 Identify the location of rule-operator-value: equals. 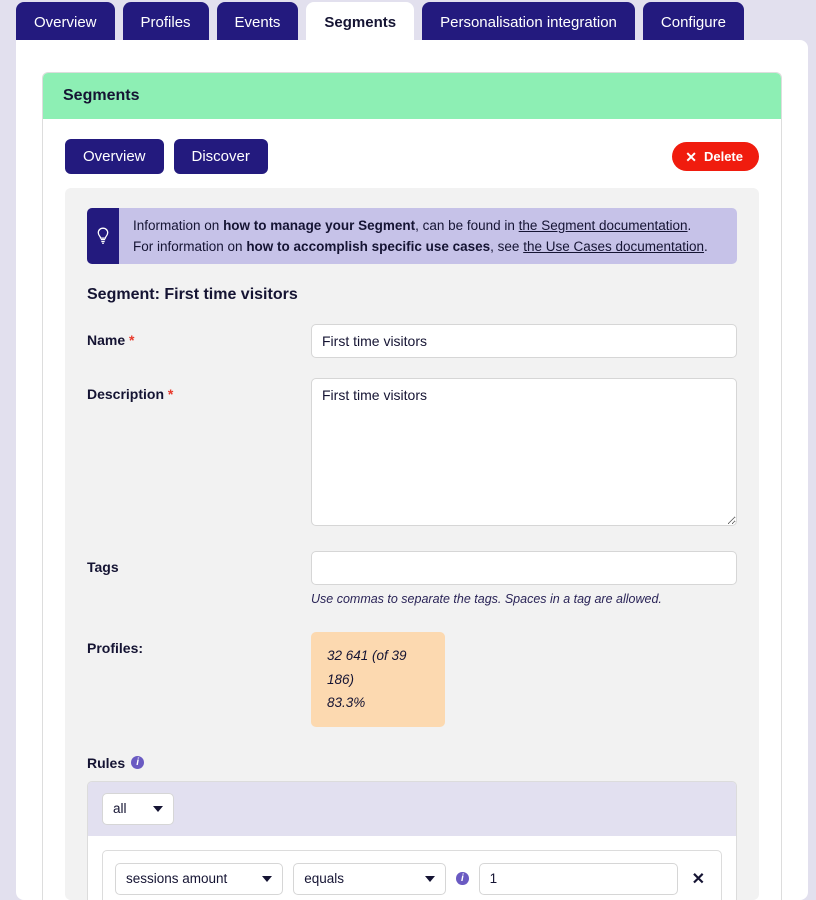
(324, 879).